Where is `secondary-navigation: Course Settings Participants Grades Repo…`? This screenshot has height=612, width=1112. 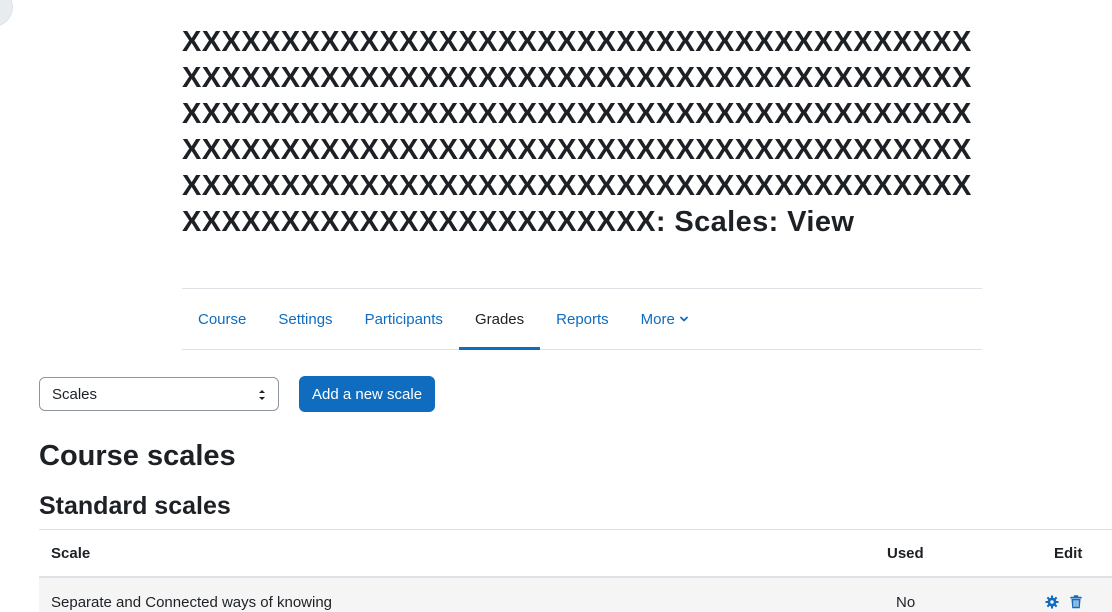 secondary-navigation: Course Settings Participants Grades Repo… is located at coordinates (582, 319).